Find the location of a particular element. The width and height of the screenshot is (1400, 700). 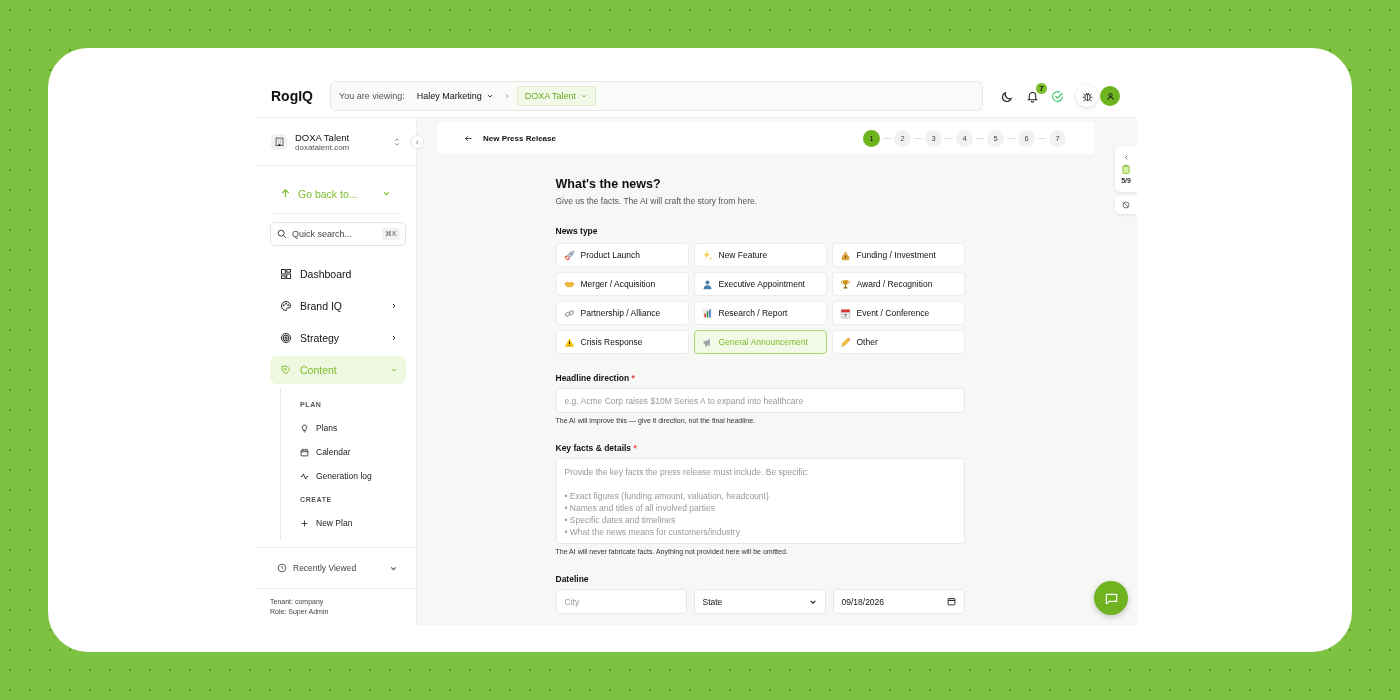

link-icon is located at coordinates (569, 313).